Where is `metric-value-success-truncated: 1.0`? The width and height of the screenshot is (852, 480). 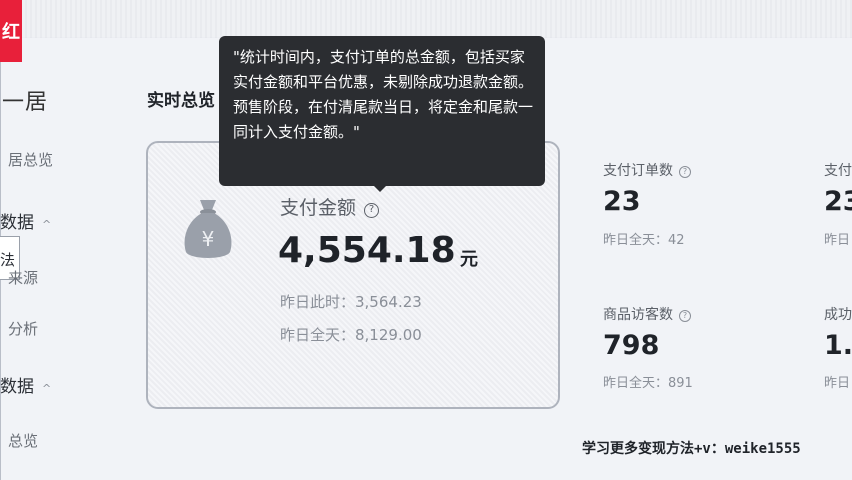
metric-value-success-truncated: 1.0 is located at coordinates (838, 345).